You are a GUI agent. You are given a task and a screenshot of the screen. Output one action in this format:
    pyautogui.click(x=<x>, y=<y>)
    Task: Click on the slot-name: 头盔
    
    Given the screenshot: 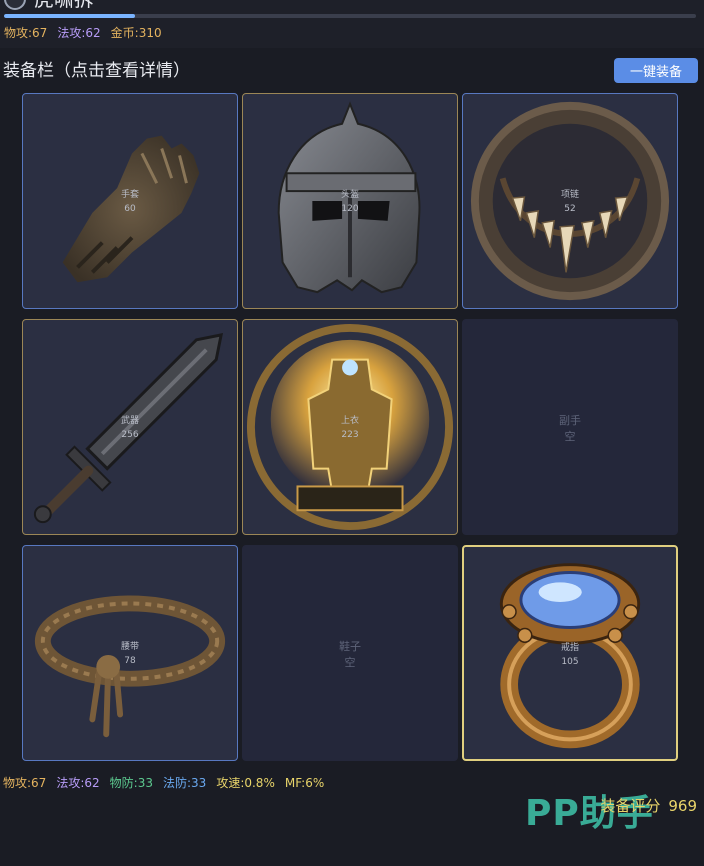 What is the action you would take?
    pyautogui.click(x=349, y=195)
    